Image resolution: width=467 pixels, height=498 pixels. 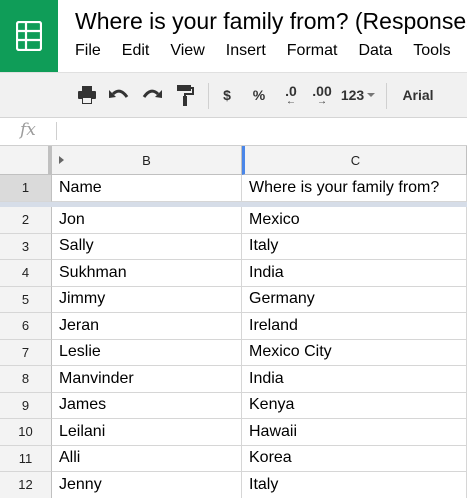 What do you see at coordinates (352, 95) in the screenshot?
I see `more-formats-label: 123` at bounding box center [352, 95].